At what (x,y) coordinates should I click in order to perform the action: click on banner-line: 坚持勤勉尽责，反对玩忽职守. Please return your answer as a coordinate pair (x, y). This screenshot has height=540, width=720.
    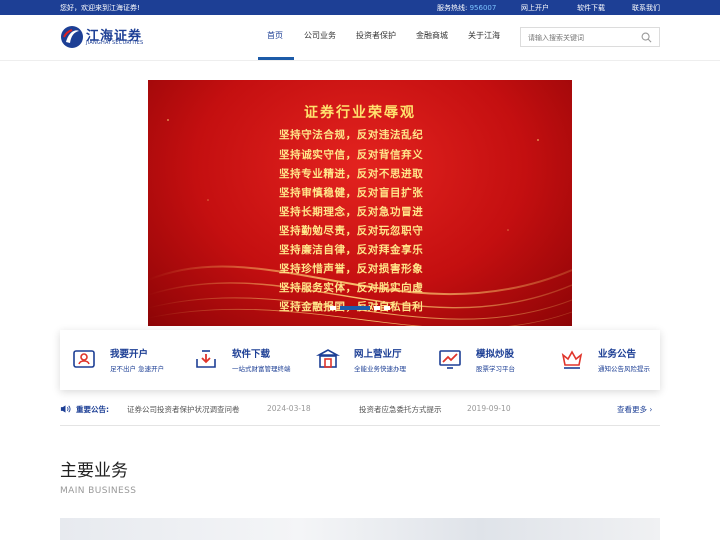
    Looking at the image, I should click on (351, 231).